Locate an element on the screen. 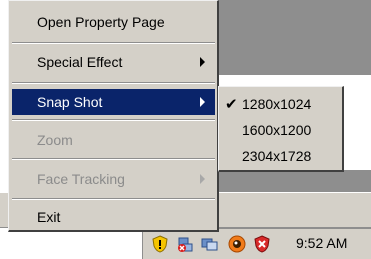 The width and height of the screenshot is (371, 259). system-tray: 9:52 AM is located at coordinates (256, 243).